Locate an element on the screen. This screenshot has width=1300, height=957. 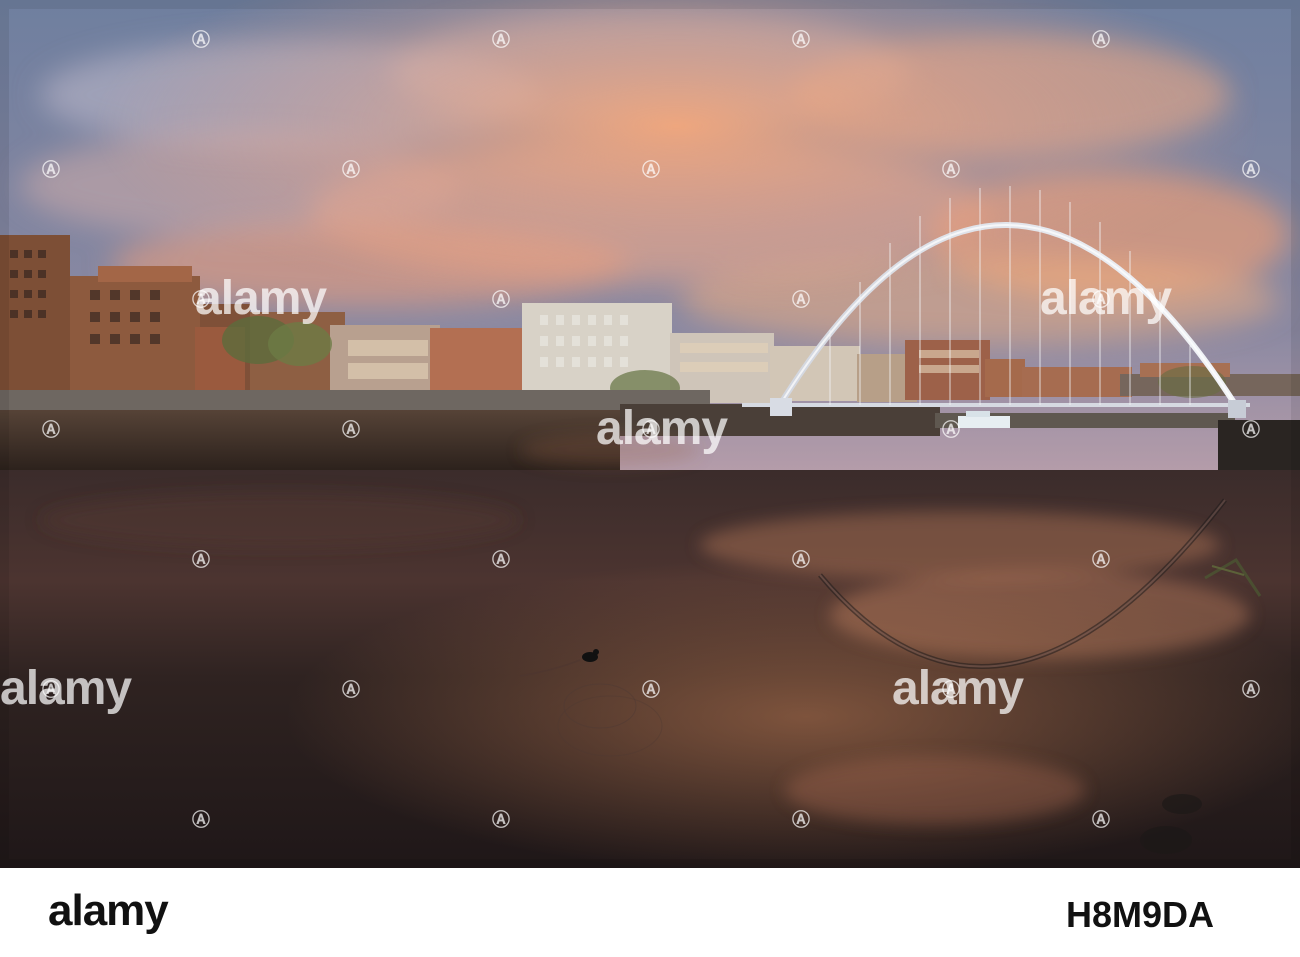
footer-logo: alamy is located at coordinates (108, 911).